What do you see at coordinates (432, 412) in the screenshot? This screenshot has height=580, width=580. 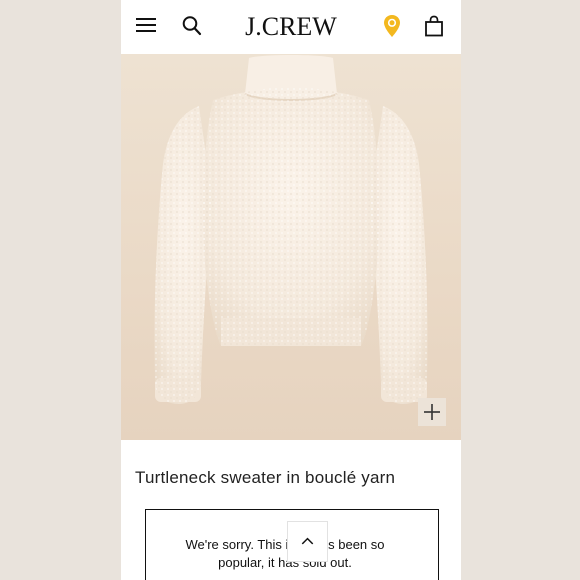 I see `plus-icon` at bounding box center [432, 412].